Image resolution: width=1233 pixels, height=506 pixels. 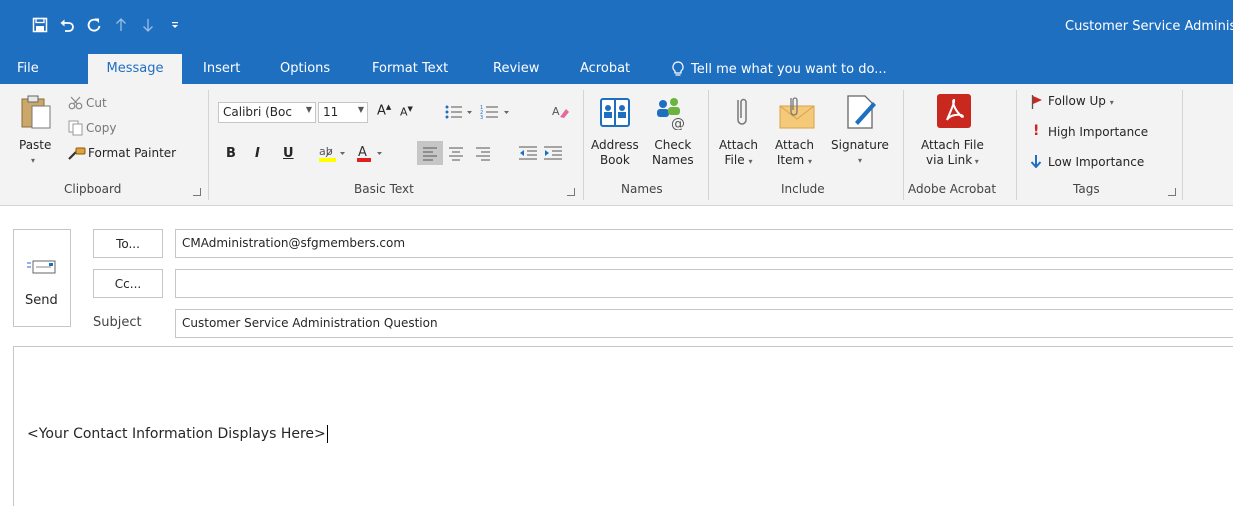 What do you see at coordinates (76, 104) in the screenshot?
I see `cut-icon` at bounding box center [76, 104].